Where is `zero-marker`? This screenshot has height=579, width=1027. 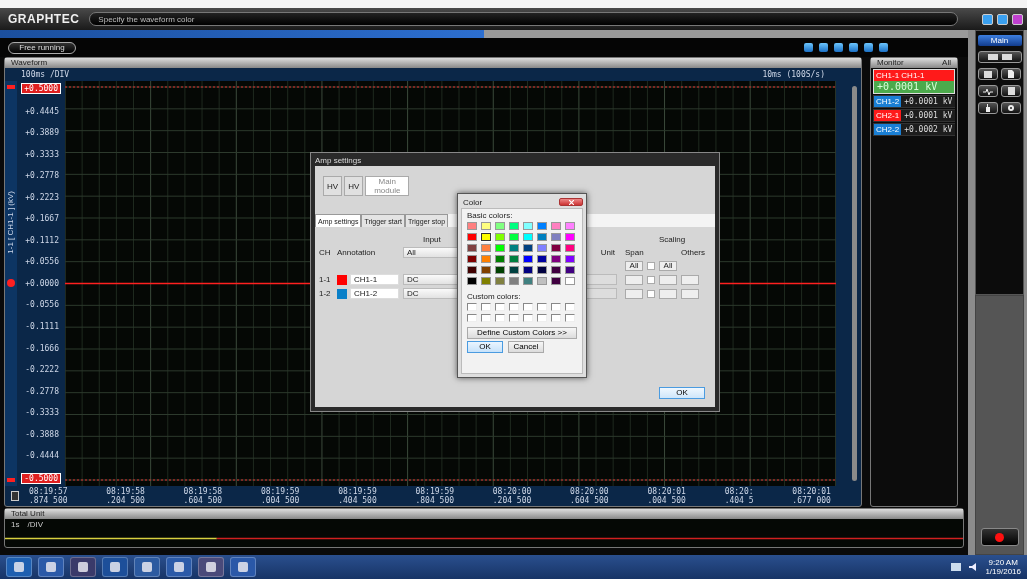
zero-marker is located at coordinates (11, 283).